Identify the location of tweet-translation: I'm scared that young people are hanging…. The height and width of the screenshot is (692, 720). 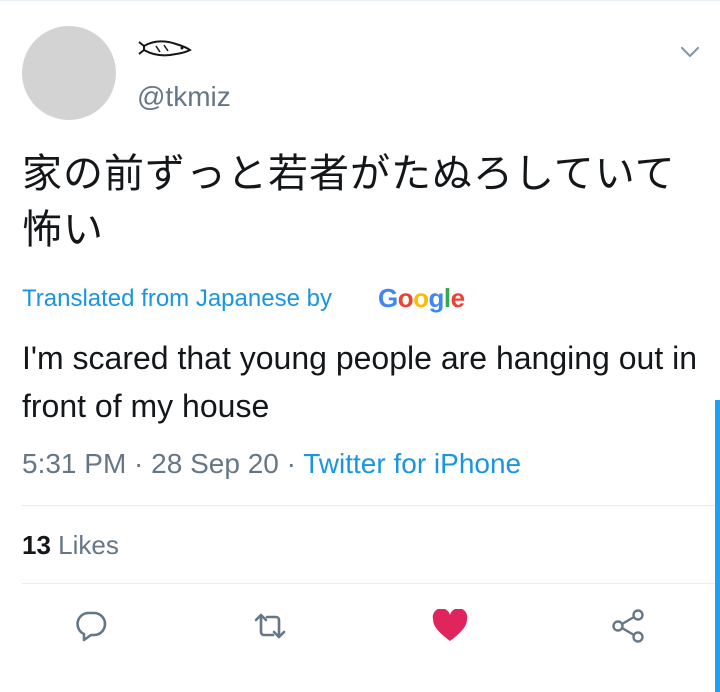
(360, 382).